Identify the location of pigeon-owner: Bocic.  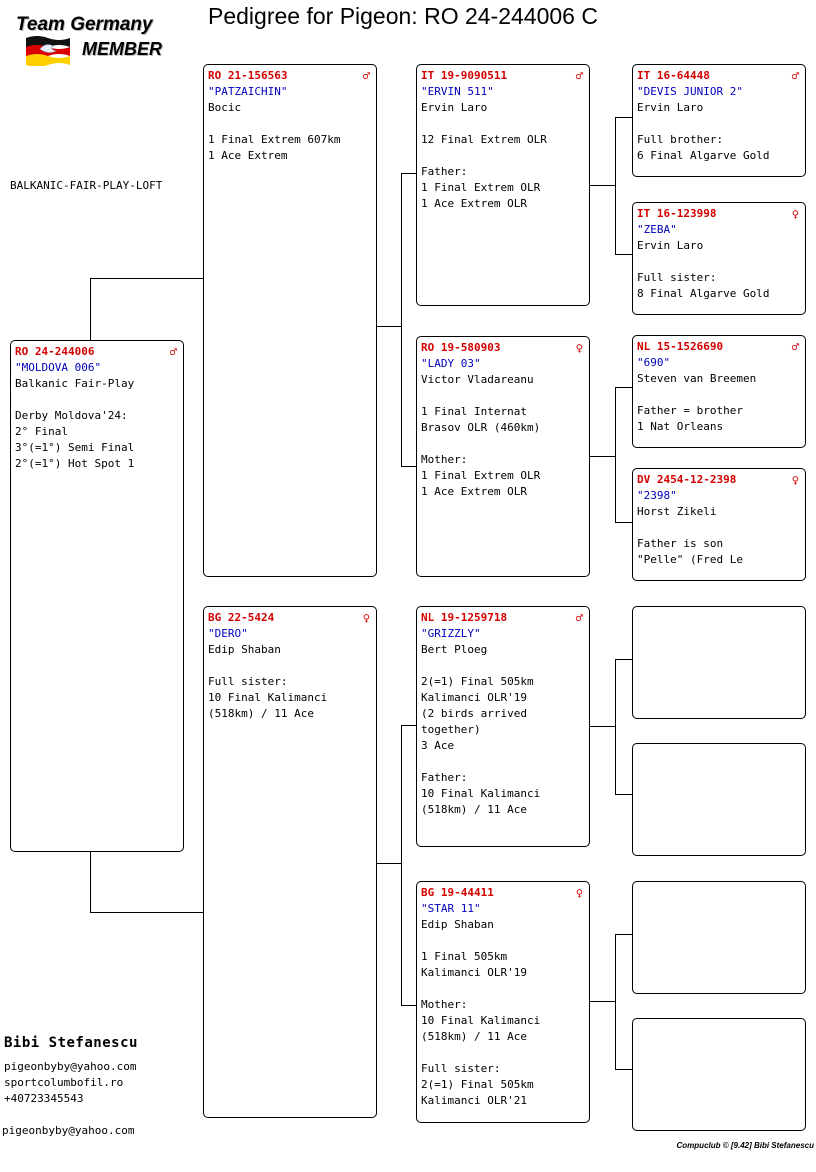
(225, 107).